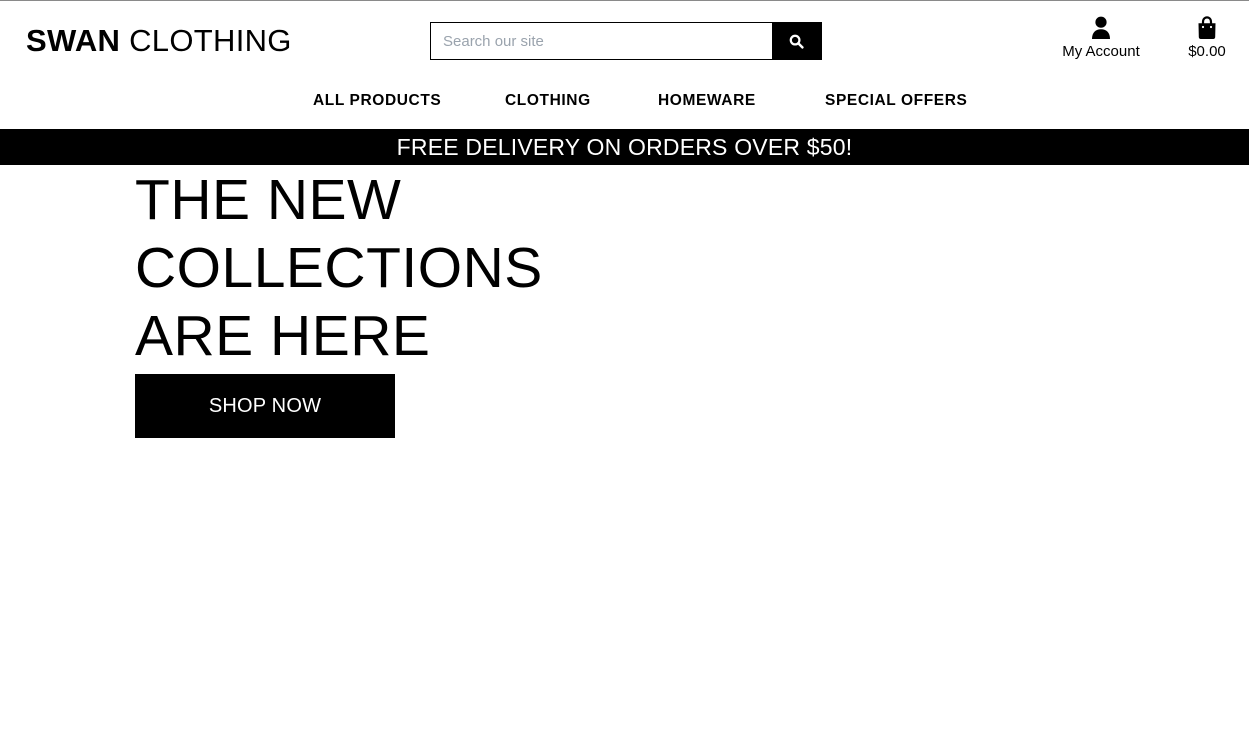  Describe the element at coordinates (601, 41) in the screenshot. I see `search-input` at that location.